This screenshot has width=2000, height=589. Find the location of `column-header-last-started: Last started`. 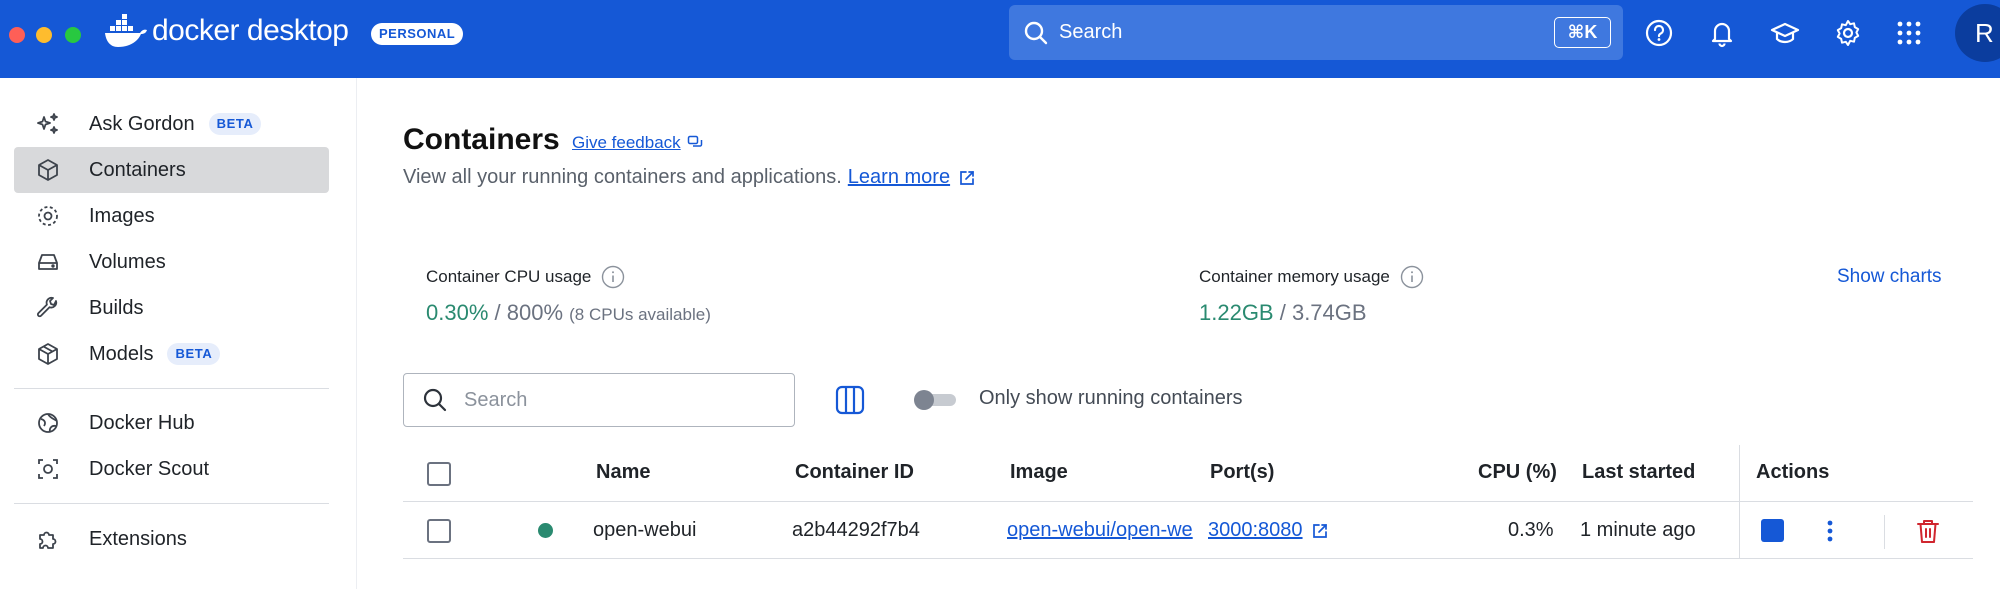

column-header-last-started: Last started is located at coordinates (1638, 472).